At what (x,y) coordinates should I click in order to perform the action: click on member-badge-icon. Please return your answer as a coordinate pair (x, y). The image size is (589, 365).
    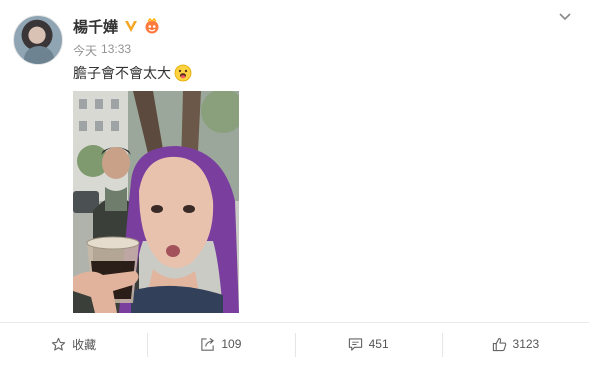
    Looking at the image, I should click on (152, 26).